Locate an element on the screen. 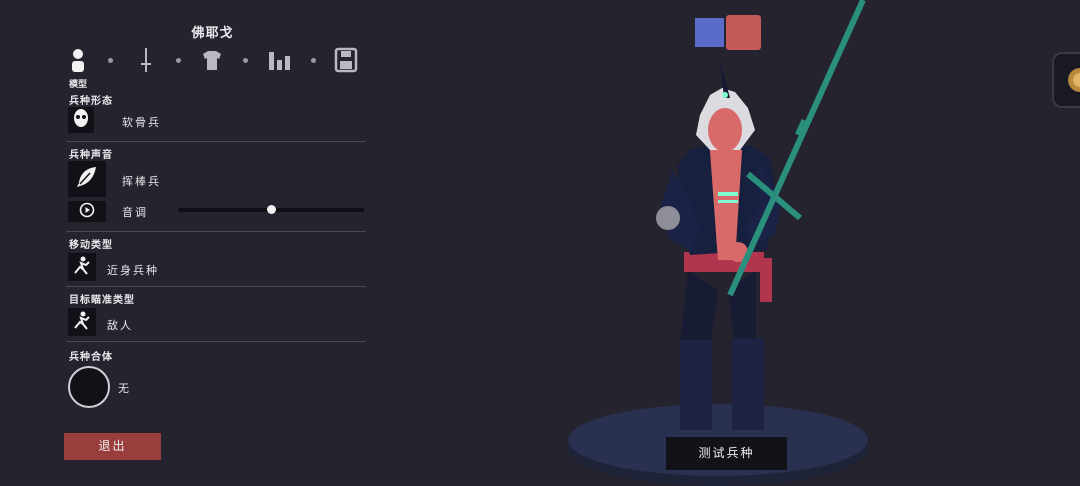 The width and height of the screenshot is (1080, 486). pitch-slider-thumb is located at coordinates (271, 209).